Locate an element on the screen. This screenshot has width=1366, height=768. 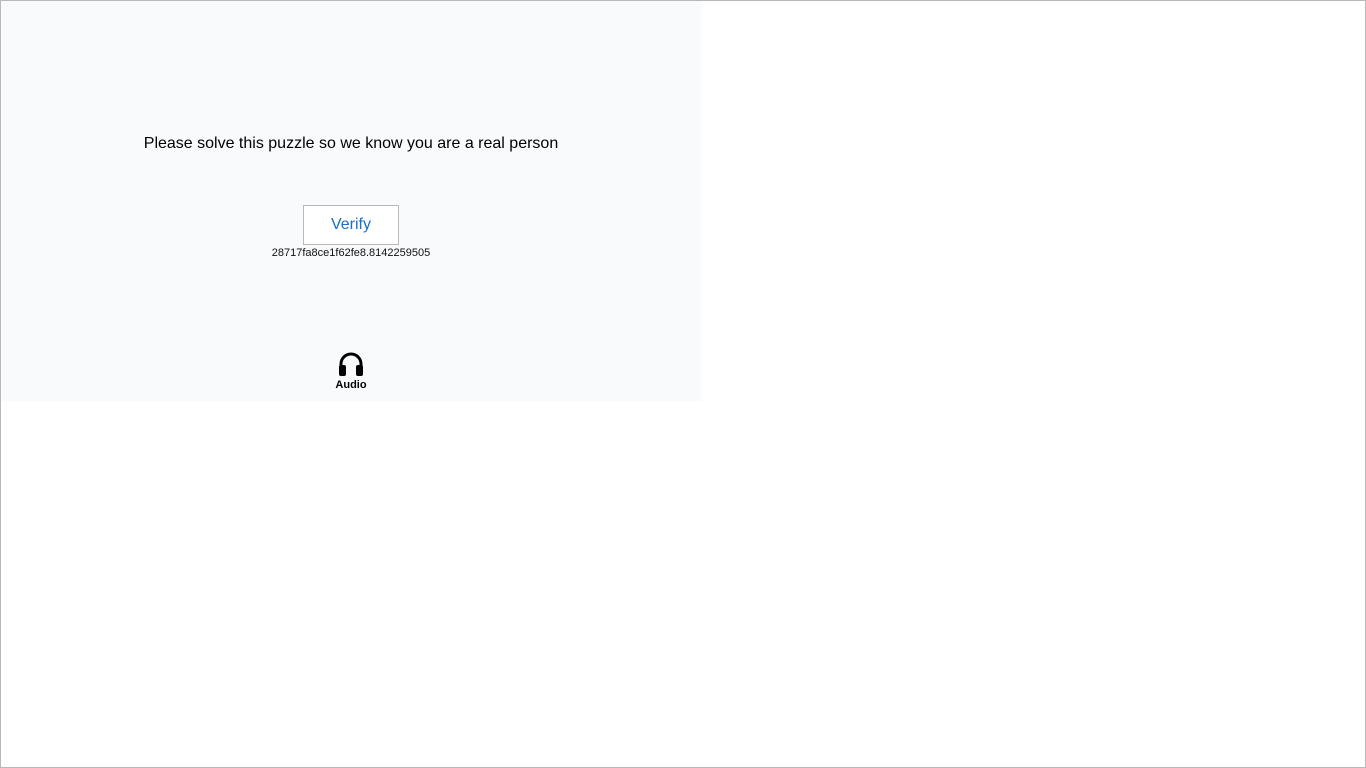
session-id: 28717fa8ce1f62fe8.8142259505 is located at coordinates (351, 253).